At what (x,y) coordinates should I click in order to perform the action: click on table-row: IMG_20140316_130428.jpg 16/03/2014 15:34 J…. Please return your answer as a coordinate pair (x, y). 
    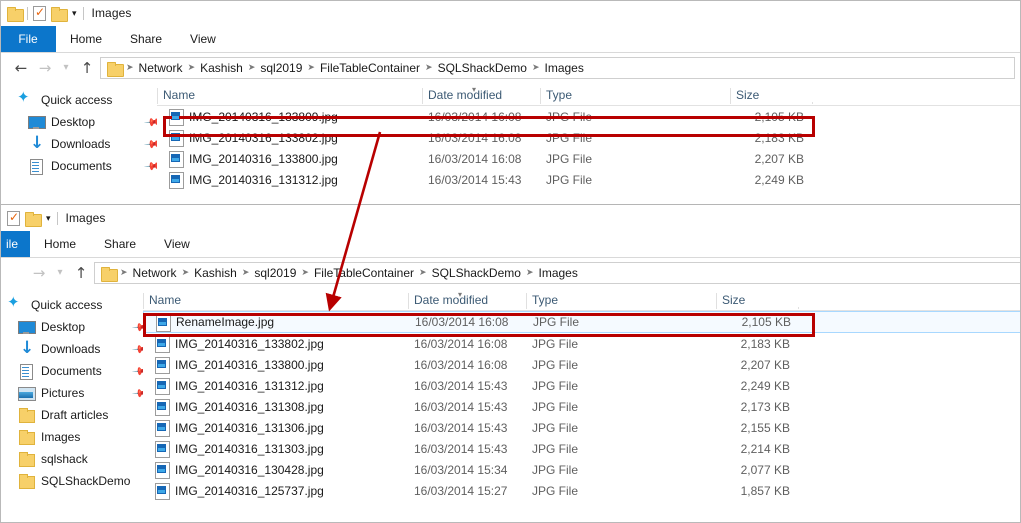
    Looking at the image, I should click on (582, 469).